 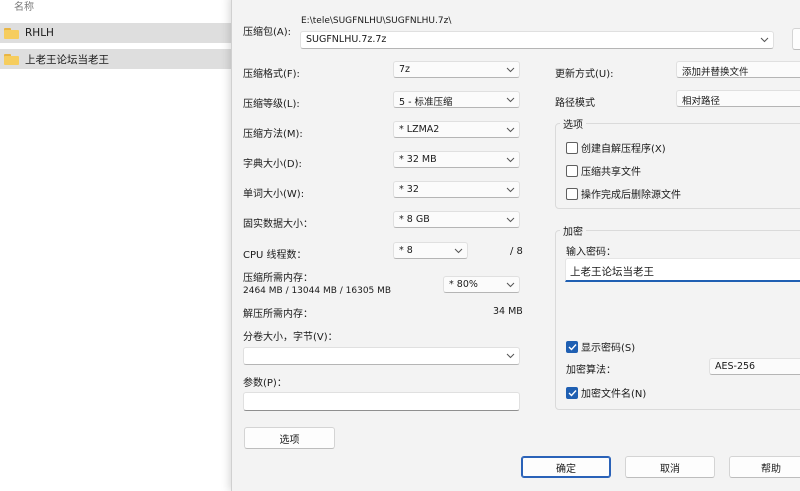 What do you see at coordinates (271, 104) in the screenshot?
I see `level-label: 压缩等级(L):` at bounding box center [271, 104].